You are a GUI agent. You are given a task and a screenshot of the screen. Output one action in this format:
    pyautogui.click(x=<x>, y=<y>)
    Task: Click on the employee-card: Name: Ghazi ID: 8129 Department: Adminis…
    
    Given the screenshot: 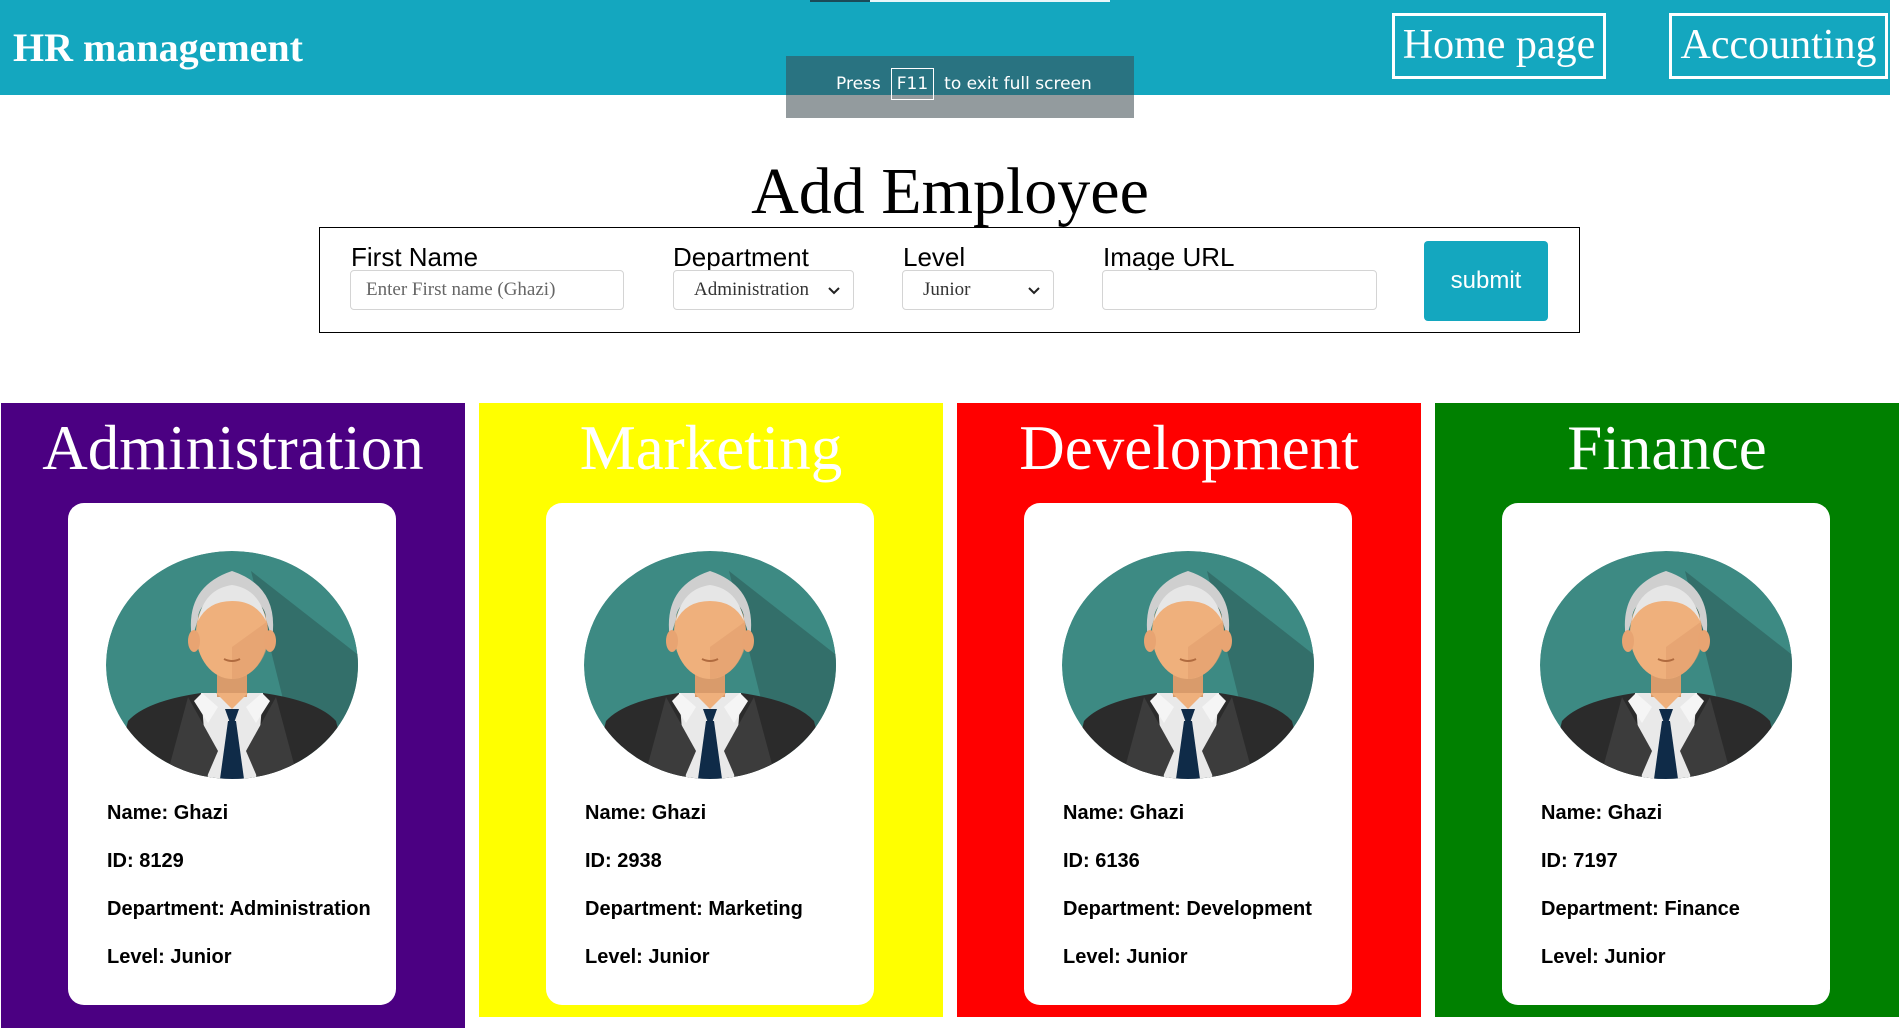 What is the action you would take?
    pyautogui.click(x=232, y=754)
    